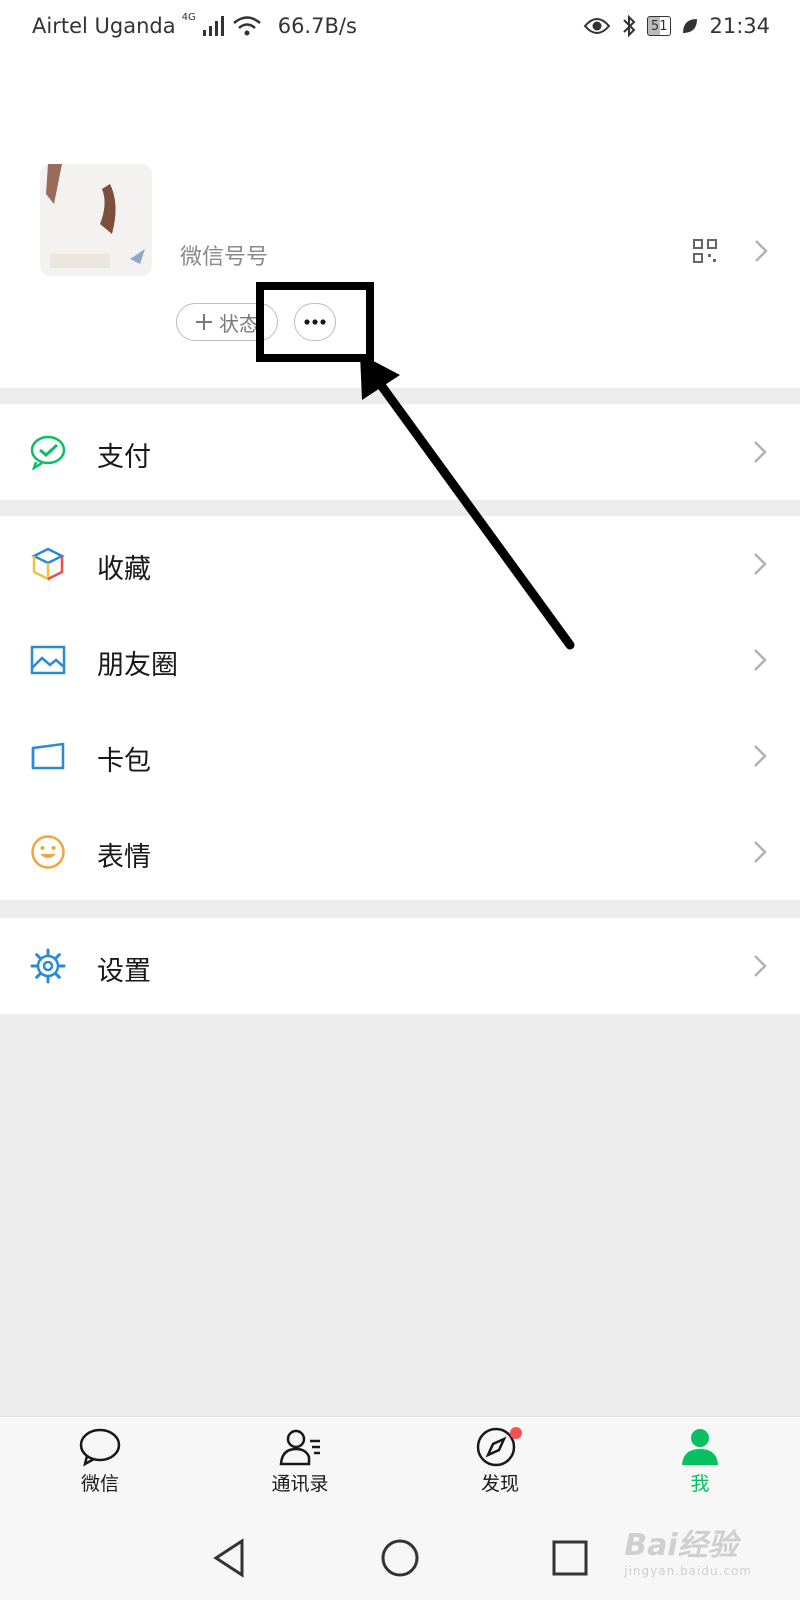 The width and height of the screenshot is (800, 1600). What do you see at coordinates (400, 1558) in the screenshot?
I see `home-circle-icon` at bounding box center [400, 1558].